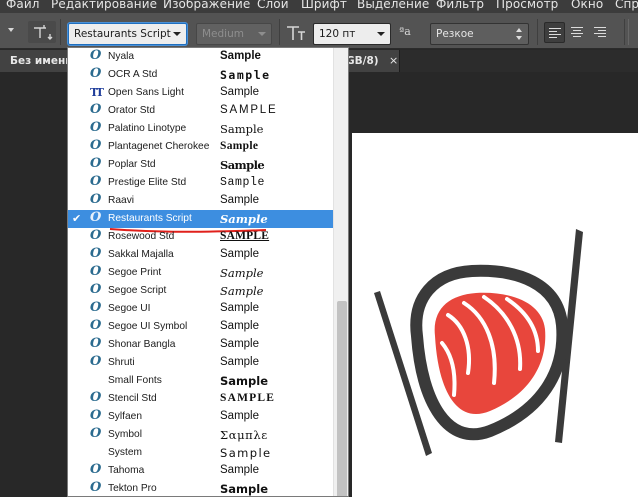 The height and width of the screenshot is (497, 638). What do you see at coordinates (200, 93) in the screenshot?
I see `font-list-item: TT Open Sans Light Sample` at bounding box center [200, 93].